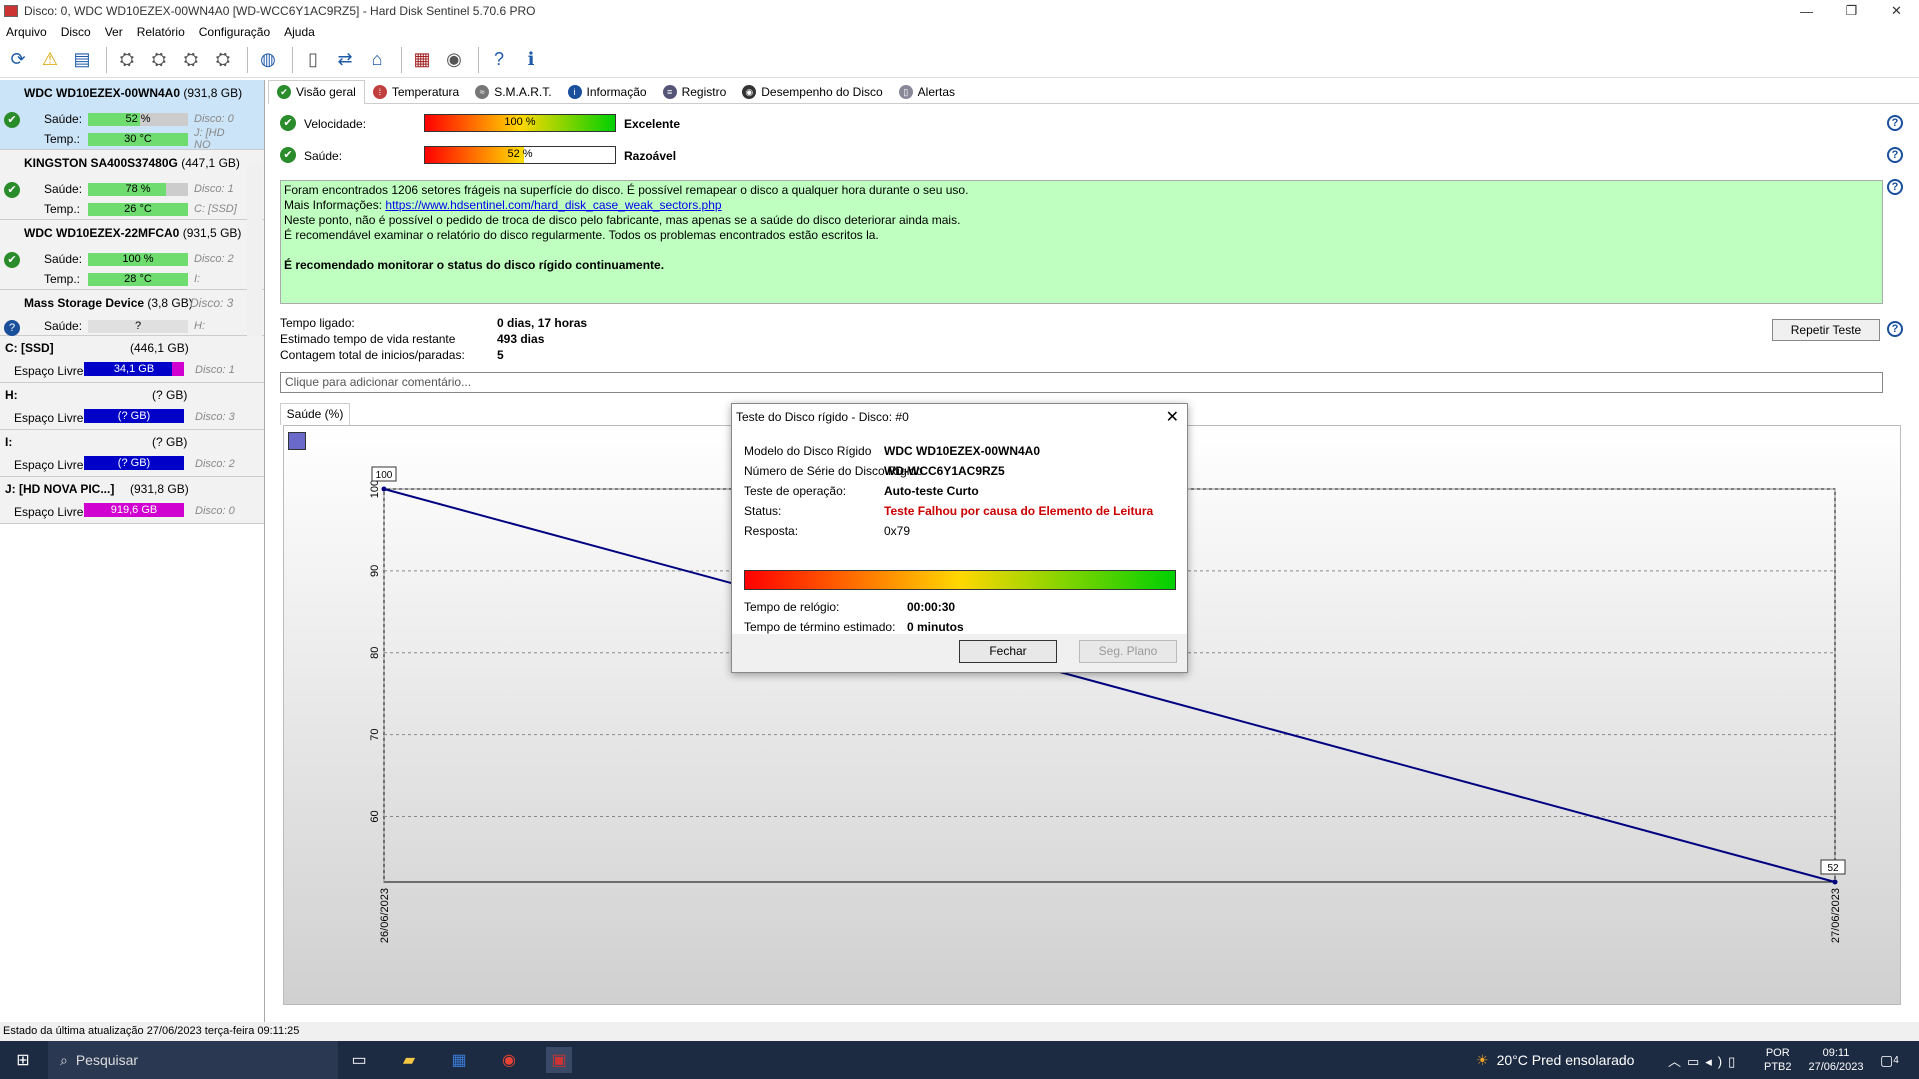 This screenshot has height=1079, width=1919. I want to click on search-icon: ⌕, so click(64, 1059).